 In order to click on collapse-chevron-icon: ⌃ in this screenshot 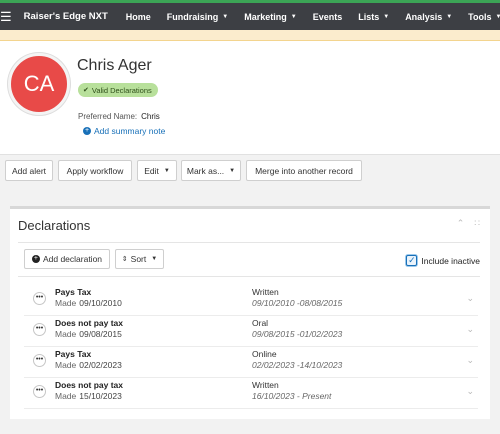, I will do `click(461, 223)`.